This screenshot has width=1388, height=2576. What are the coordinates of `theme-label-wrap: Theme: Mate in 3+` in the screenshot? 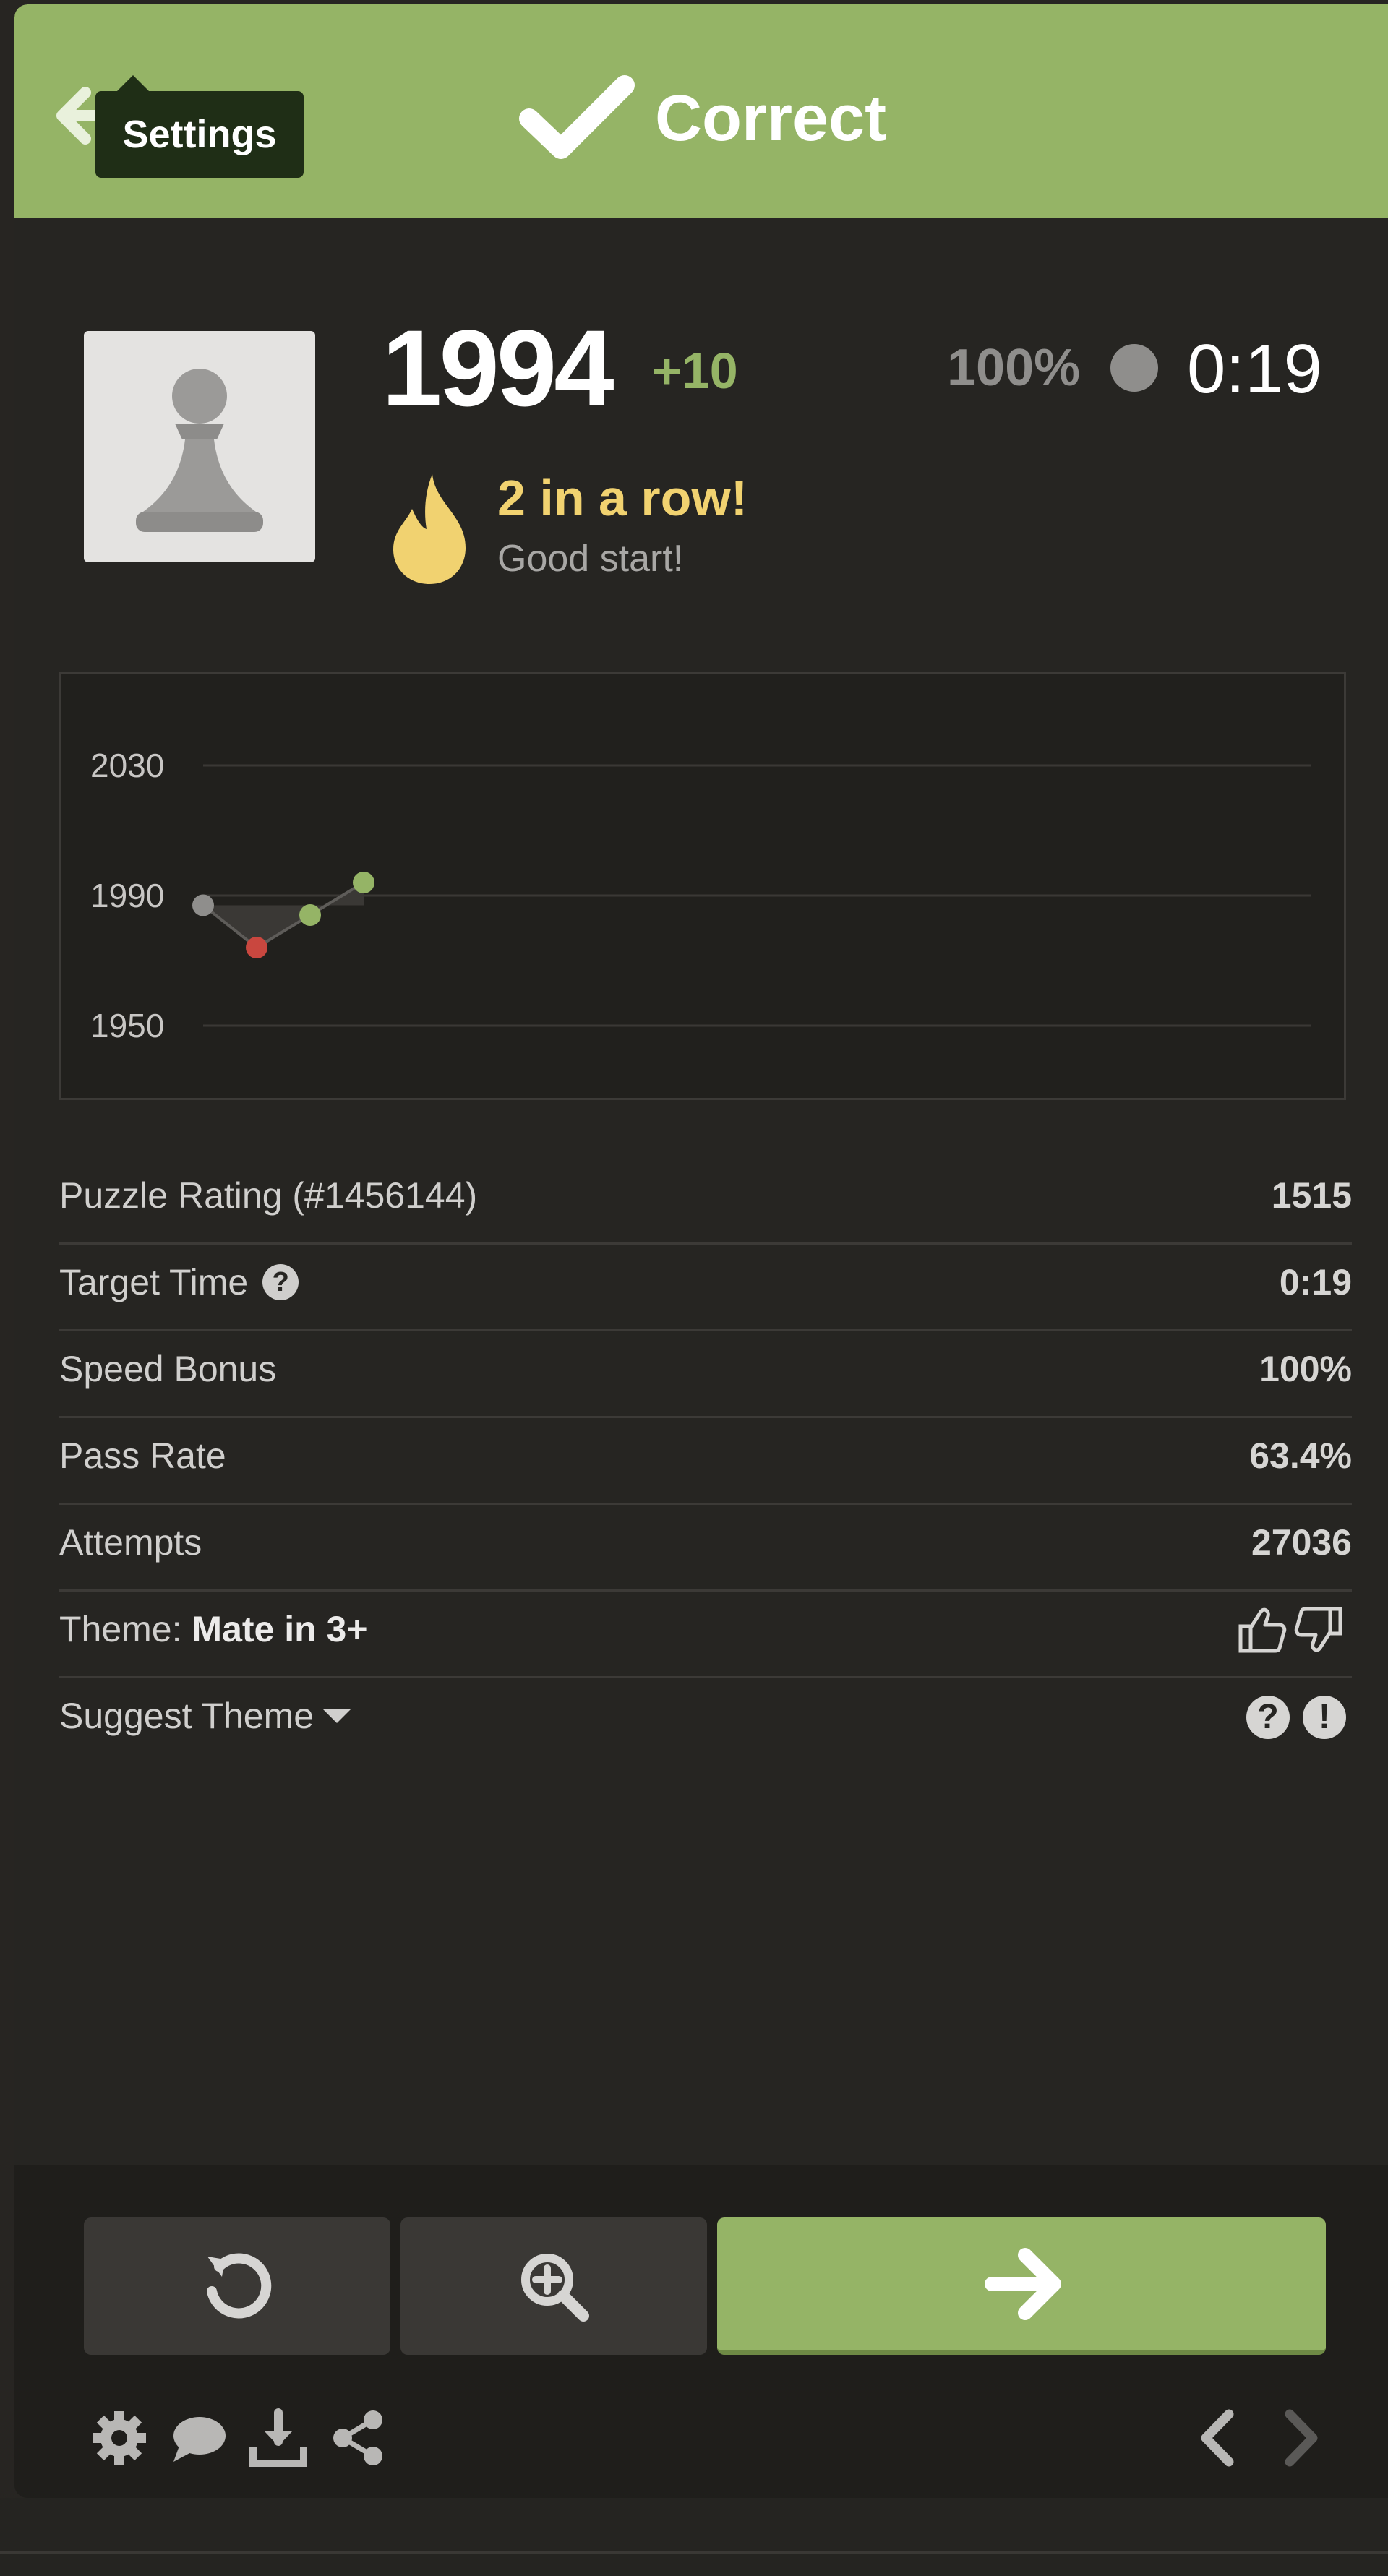 It's located at (213, 1630).